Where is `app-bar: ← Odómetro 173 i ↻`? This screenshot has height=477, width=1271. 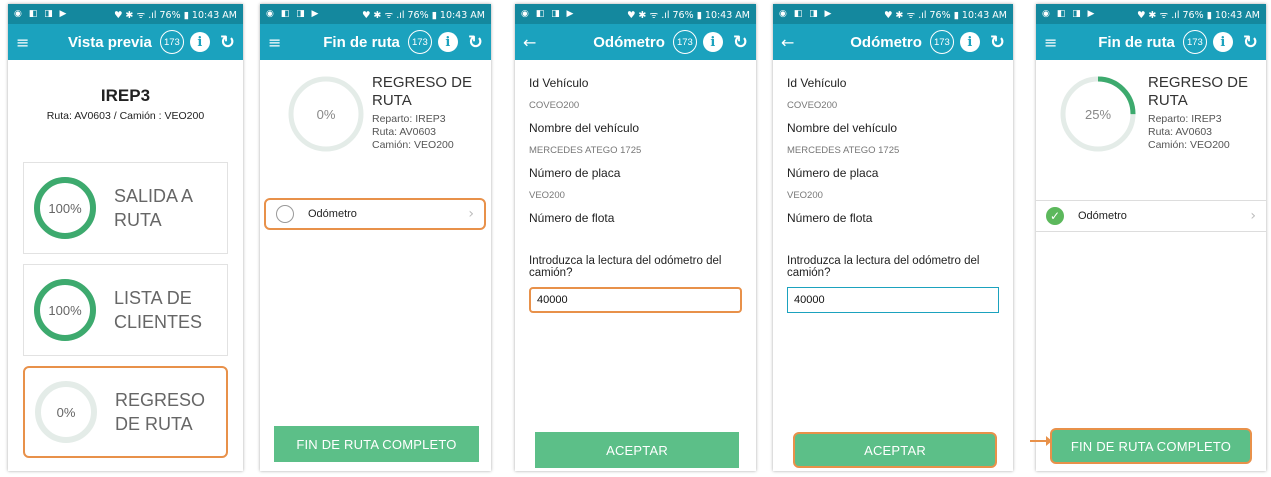 app-bar: ← Odómetro 173 i ↻ is located at coordinates (635, 42).